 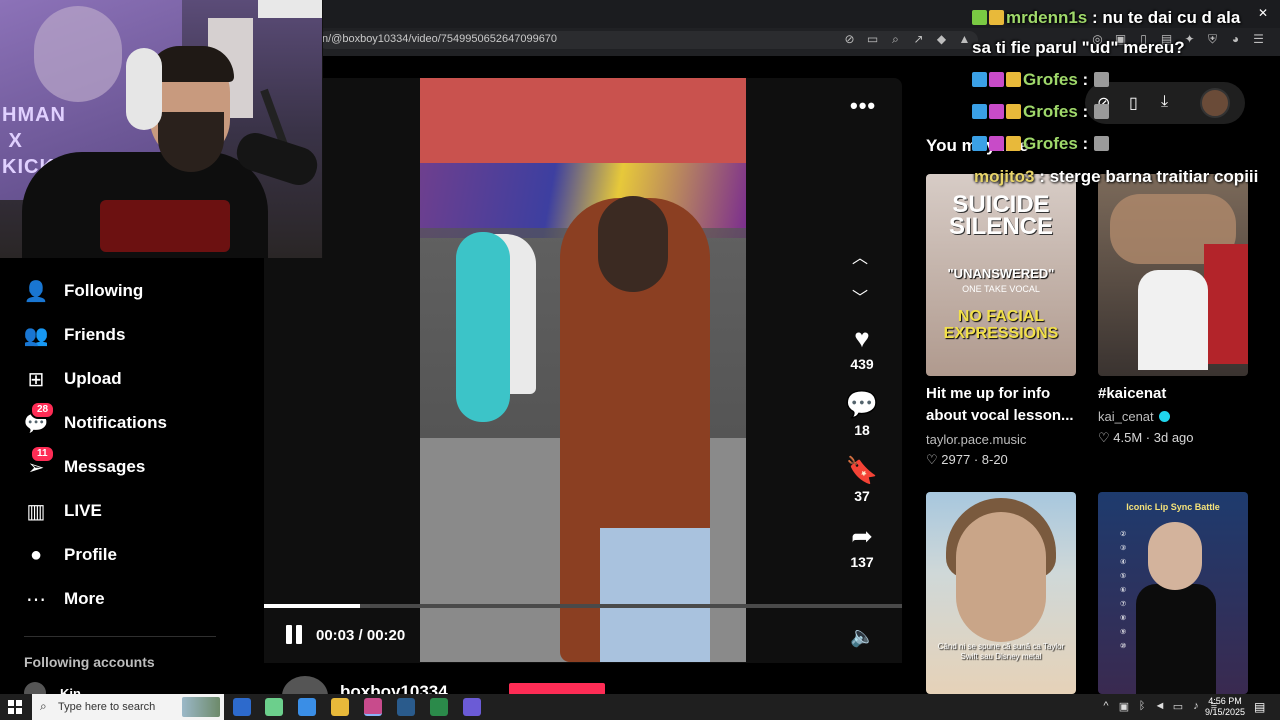 I want to click on extension-icon: ◕, so click(x=1235, y=39).